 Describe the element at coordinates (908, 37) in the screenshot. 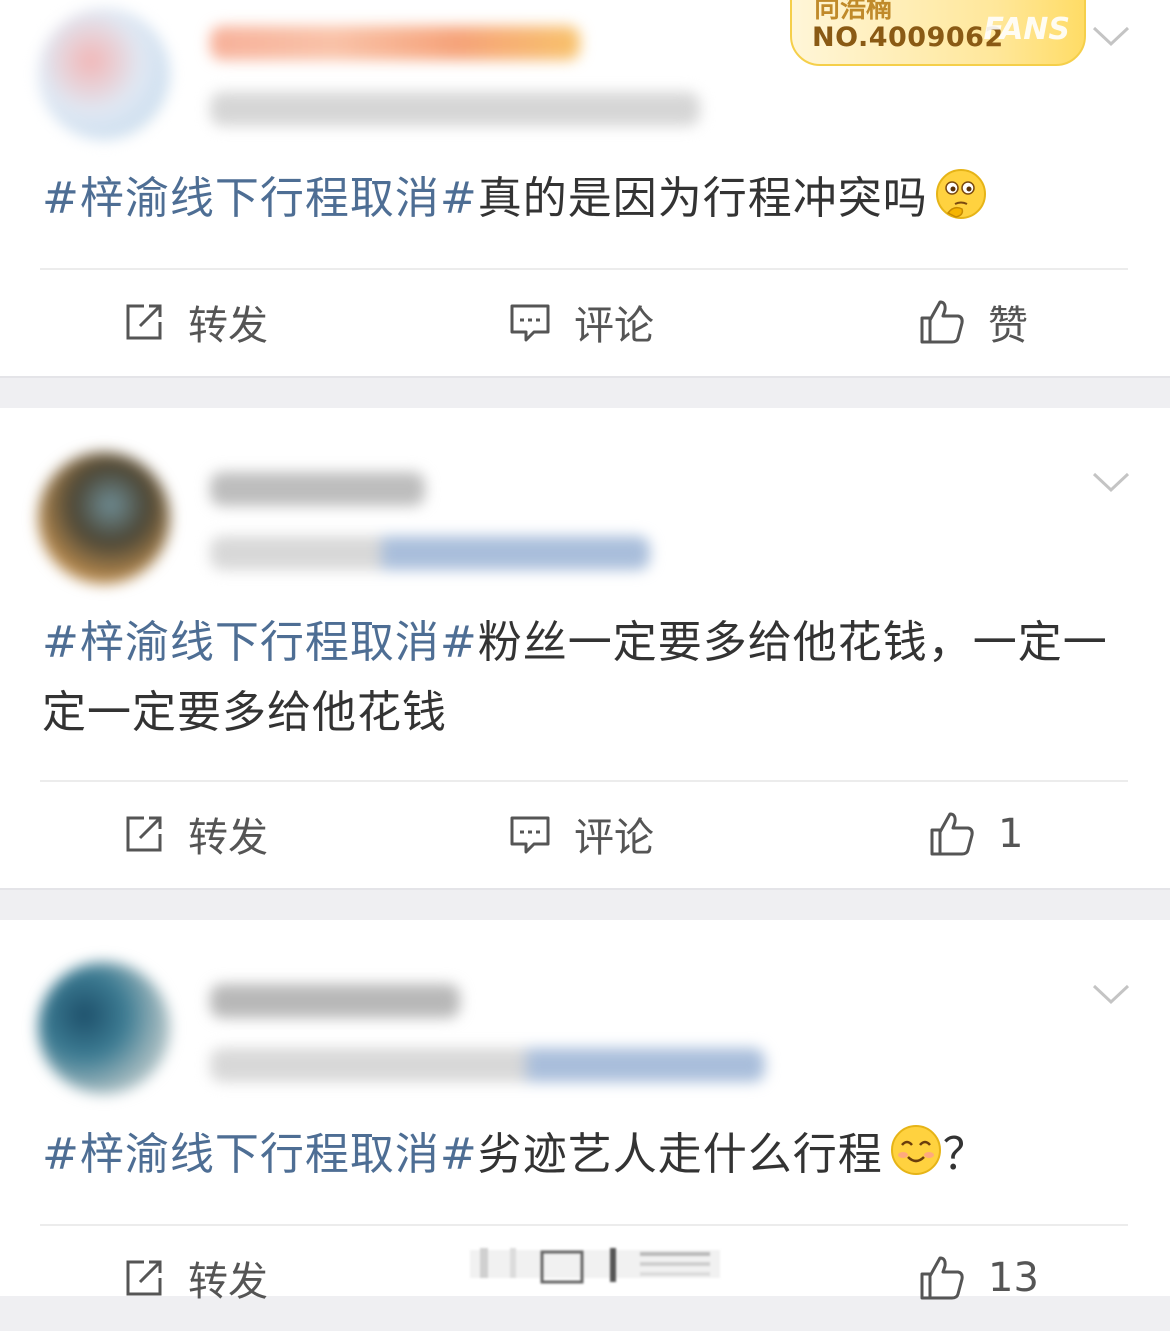

I see `fans-badge-number: NO.4009062` at that location.